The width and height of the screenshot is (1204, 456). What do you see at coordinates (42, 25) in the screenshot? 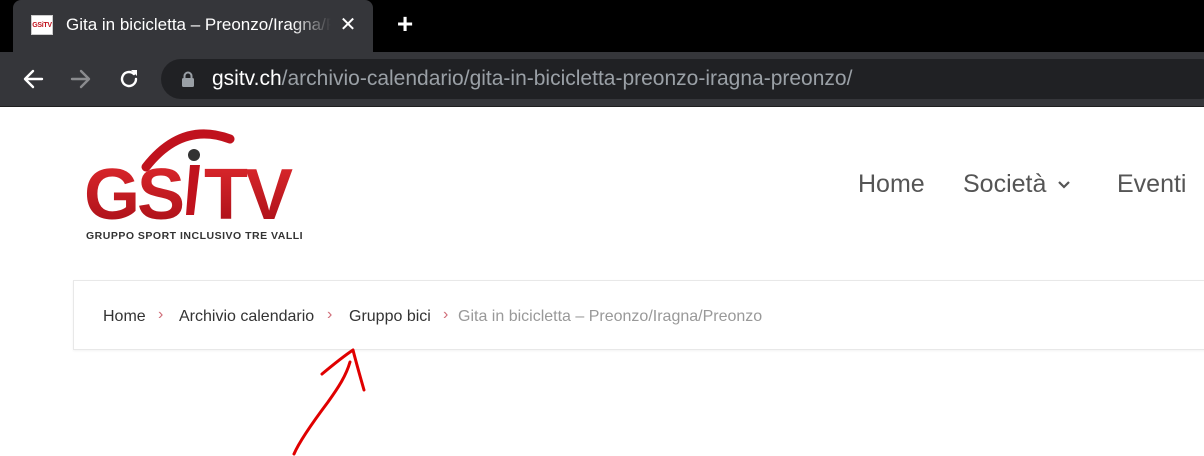
I see `site-favicon-icon: GSiTV` at bounding box center [42, 25].